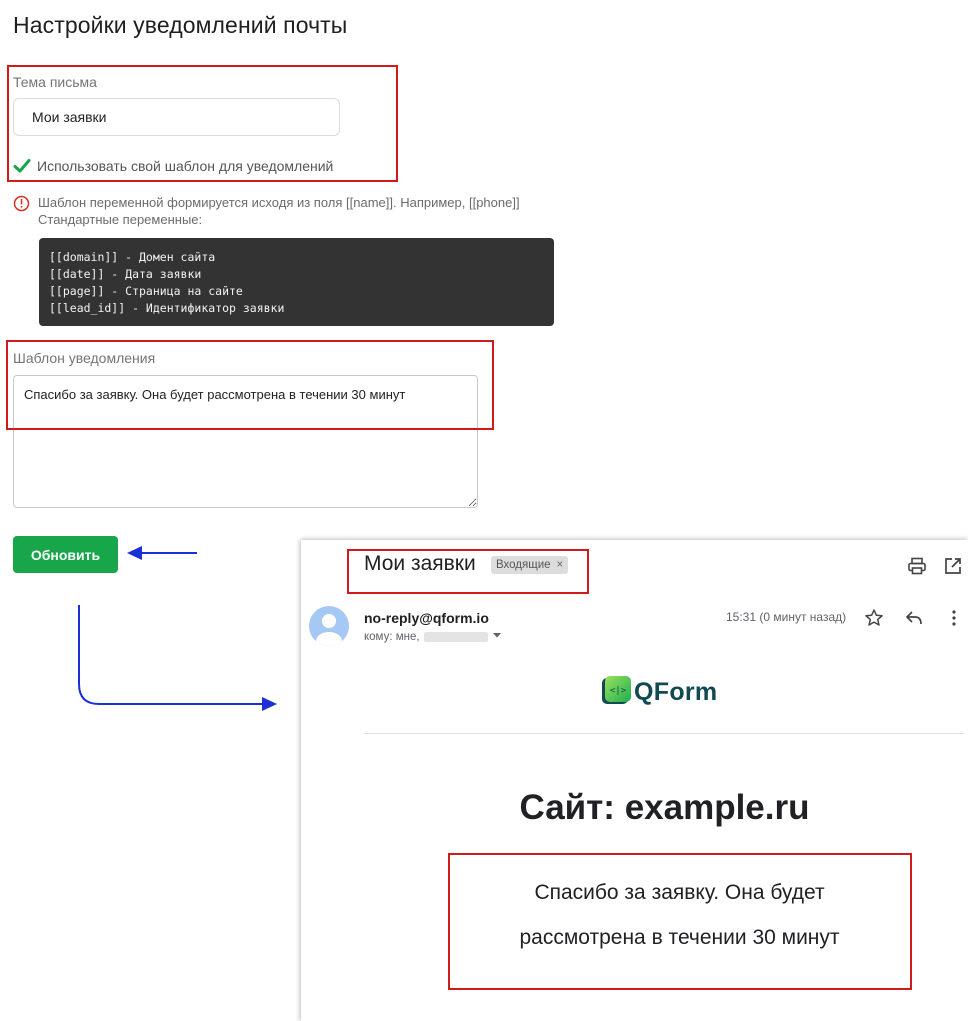  What do you see at coordinates (180, 25) in the screenshot?
I see `page-title: Настройки уведомлений почты` at bounding box center [180, 25].